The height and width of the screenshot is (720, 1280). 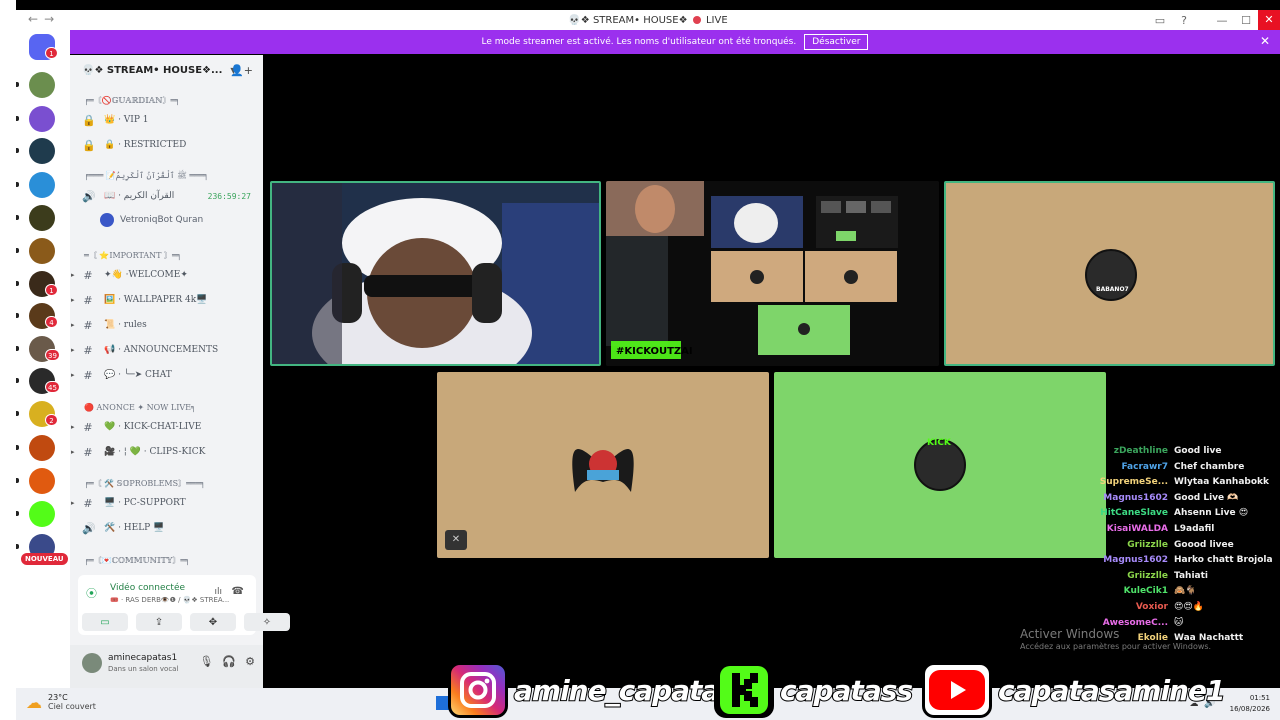 What do you see at coordinates (51, 420) in the screenshot?
I see `unread-badge: 2` at bounding box center [51, 420].